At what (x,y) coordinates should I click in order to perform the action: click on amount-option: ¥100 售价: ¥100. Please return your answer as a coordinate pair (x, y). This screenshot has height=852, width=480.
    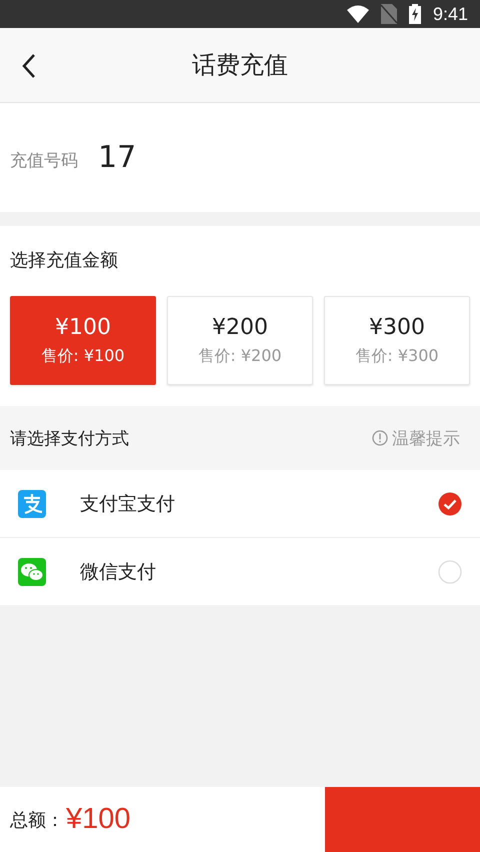
    Looking at the image, I should click on (83, 340).